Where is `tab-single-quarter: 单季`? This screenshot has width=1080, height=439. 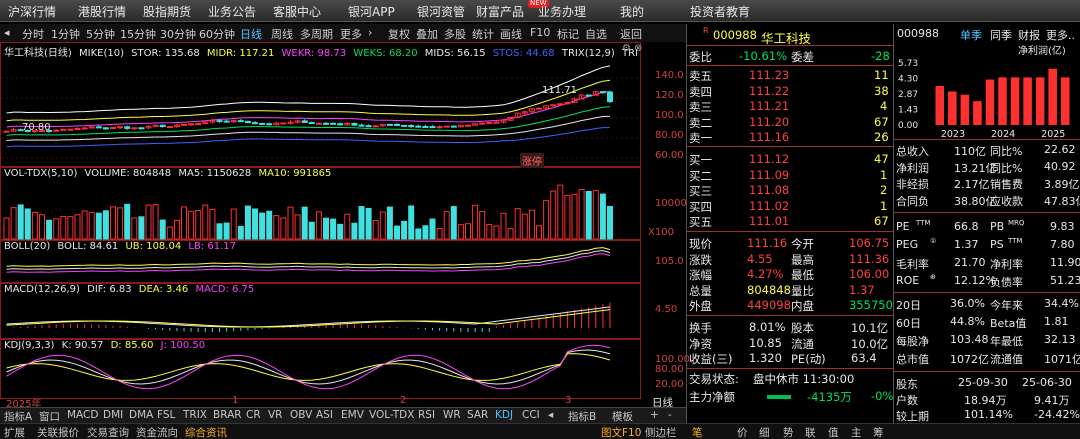 tab-single-quarter: 单季 is located at coordinates (971, 35).